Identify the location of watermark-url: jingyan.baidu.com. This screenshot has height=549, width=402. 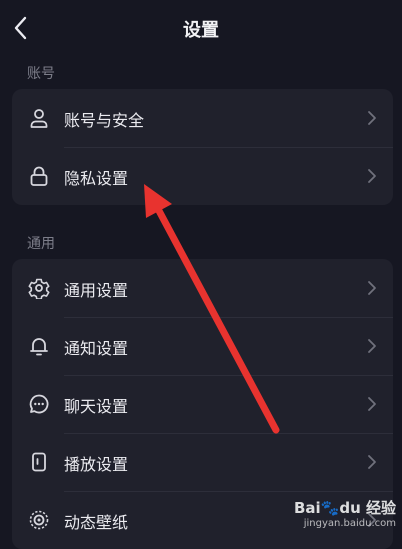
(349, 523).